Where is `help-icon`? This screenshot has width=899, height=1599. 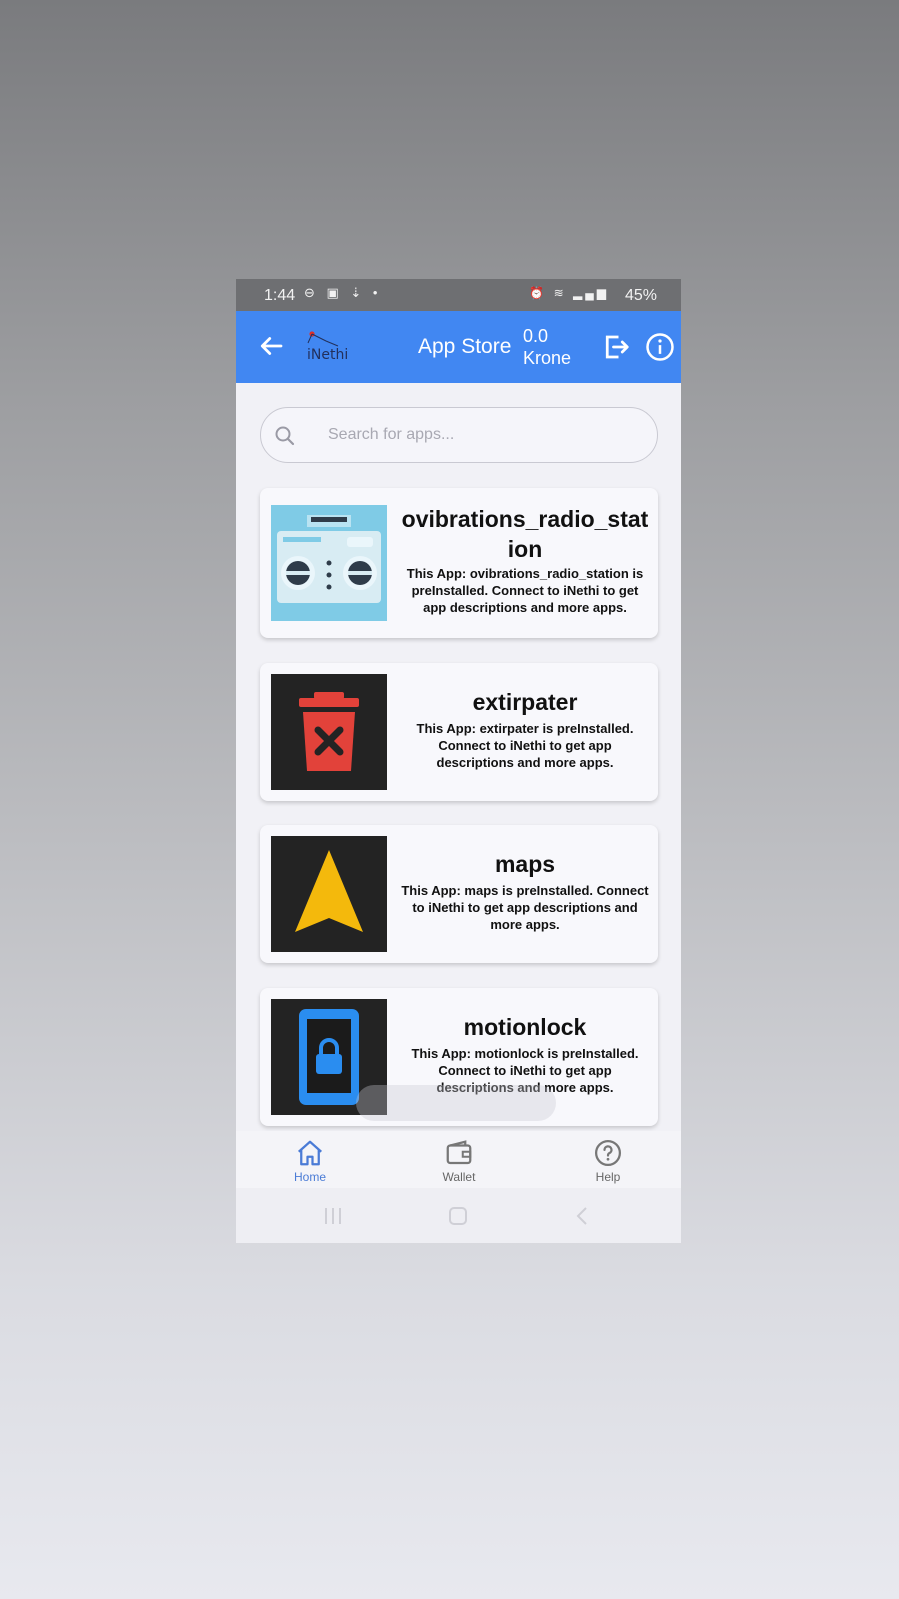
help-icon is located at coordinates (608, 1153).